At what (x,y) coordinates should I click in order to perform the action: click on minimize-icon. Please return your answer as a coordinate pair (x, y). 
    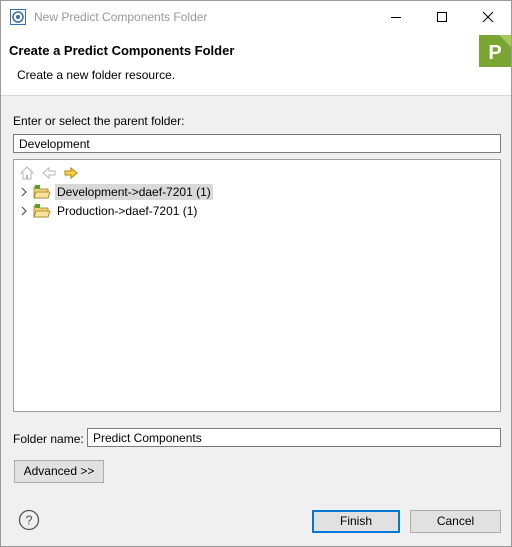
    Looking at the image, I should click on (396, 17).